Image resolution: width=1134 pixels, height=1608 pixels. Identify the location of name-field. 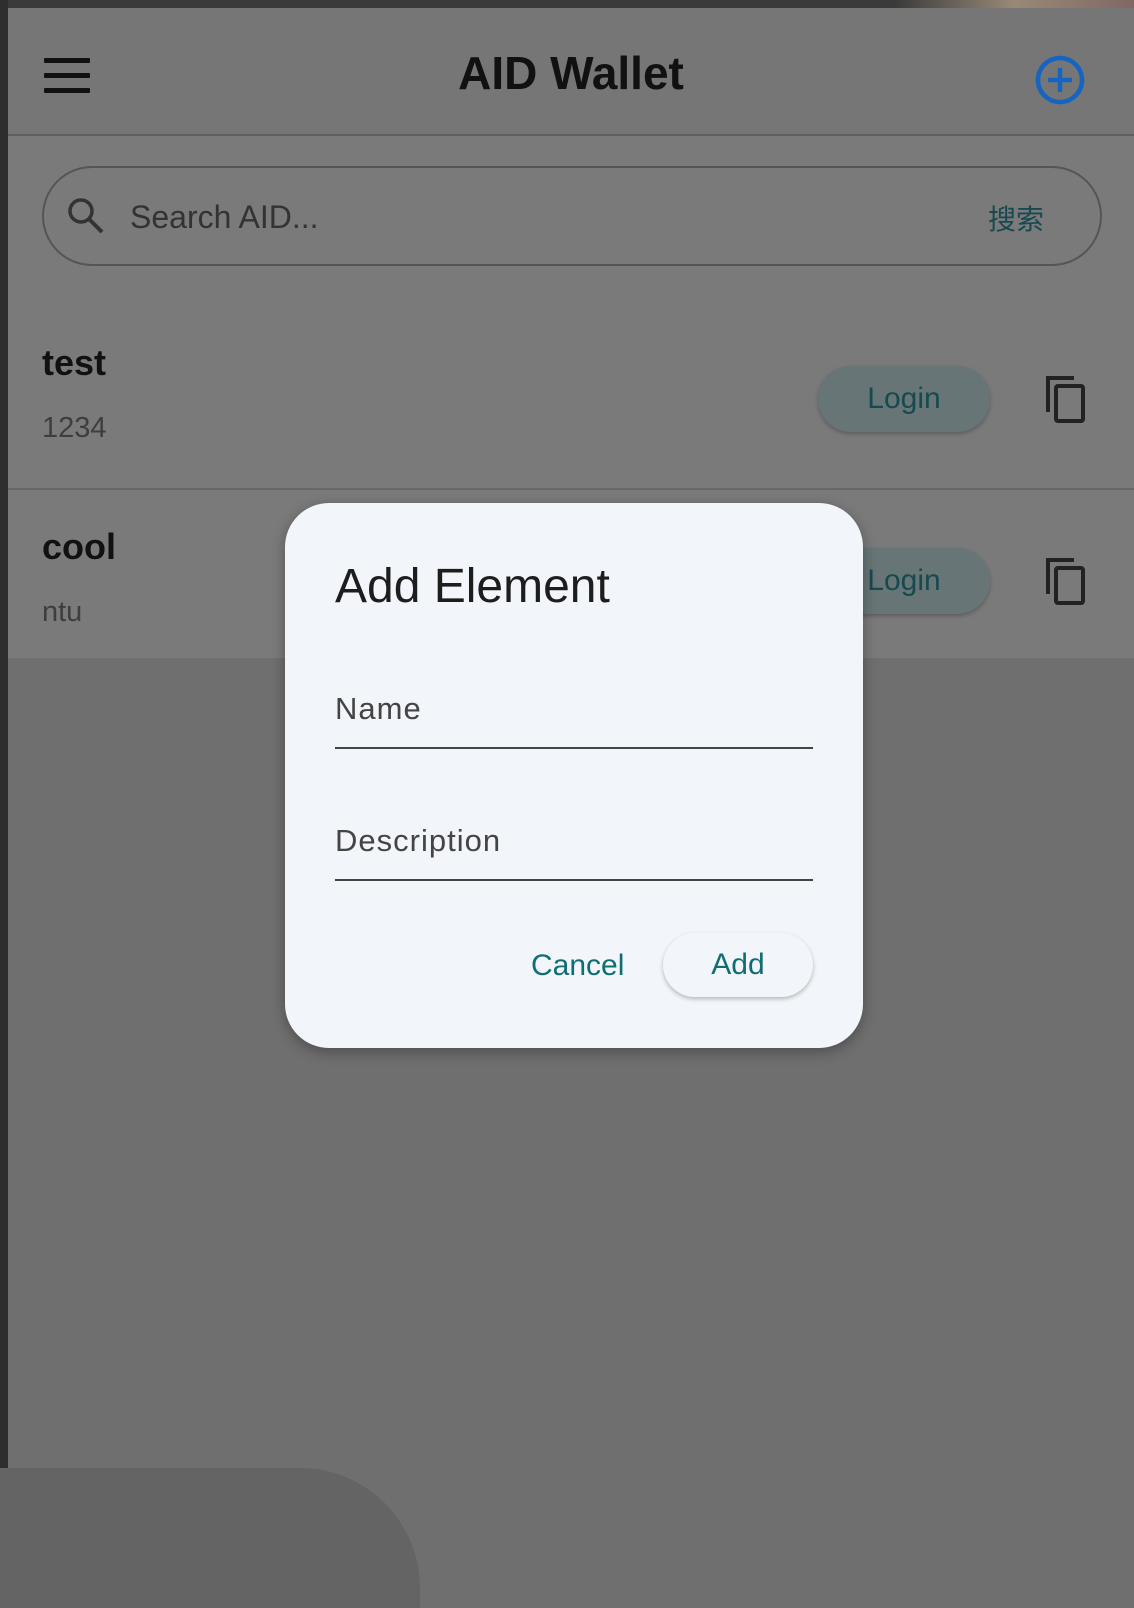
(574, 710).